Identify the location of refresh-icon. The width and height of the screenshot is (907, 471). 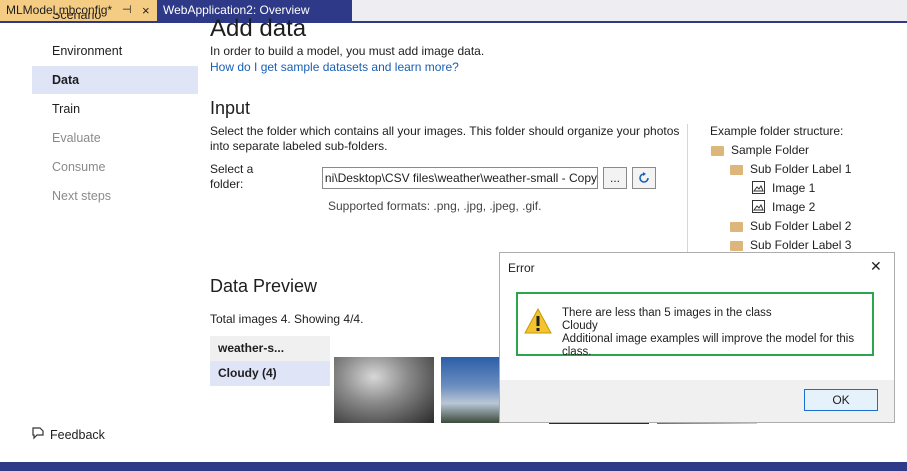
(644, 177).